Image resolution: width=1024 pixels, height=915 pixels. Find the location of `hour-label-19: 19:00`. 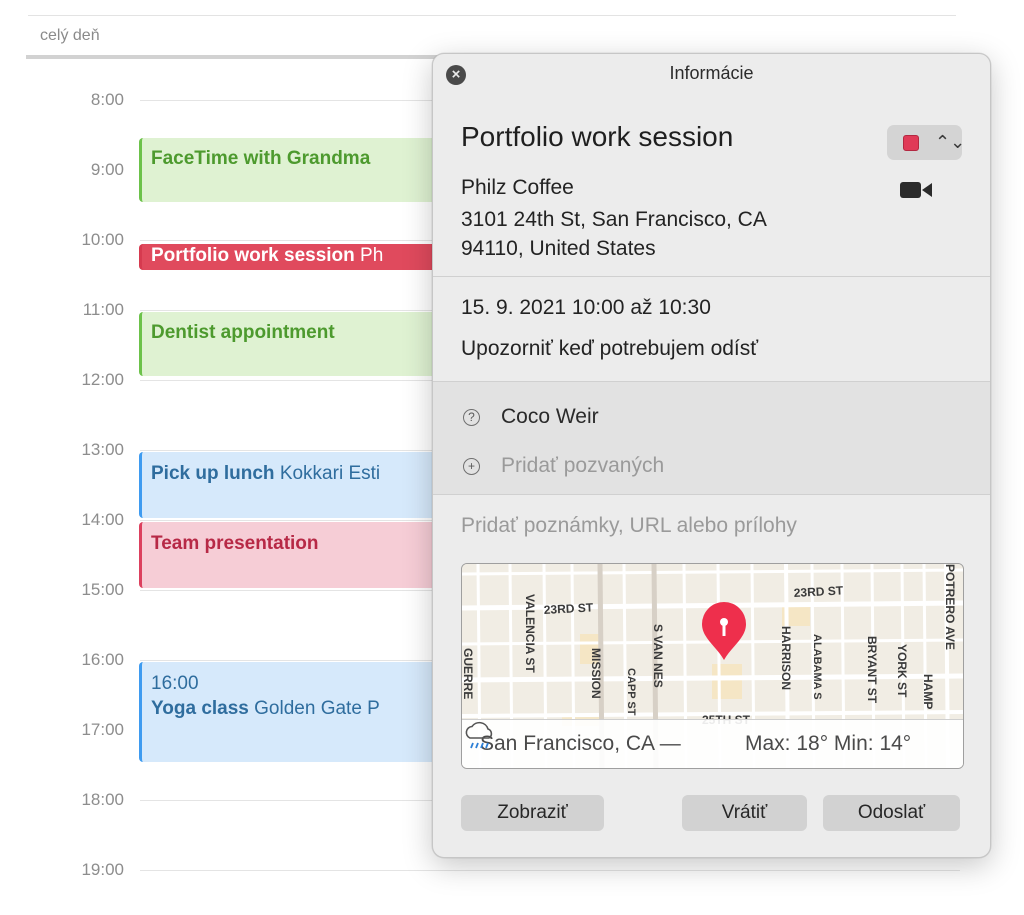

hour-label-19: 19:00 is located at coordinates (102, 869).